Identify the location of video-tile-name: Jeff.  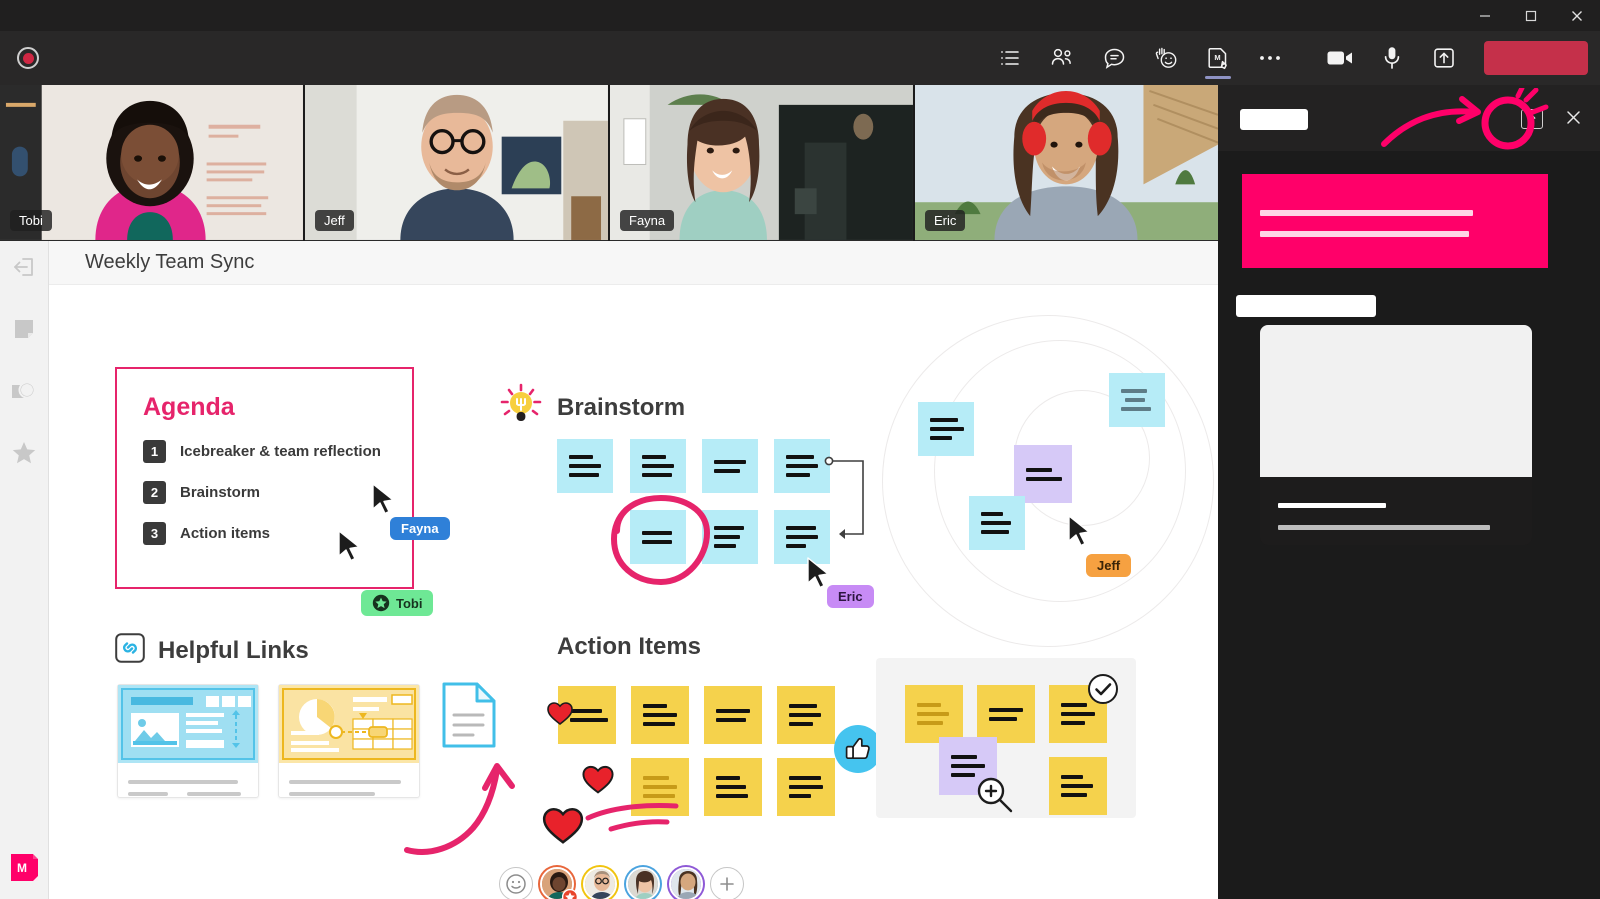
(334, 220).